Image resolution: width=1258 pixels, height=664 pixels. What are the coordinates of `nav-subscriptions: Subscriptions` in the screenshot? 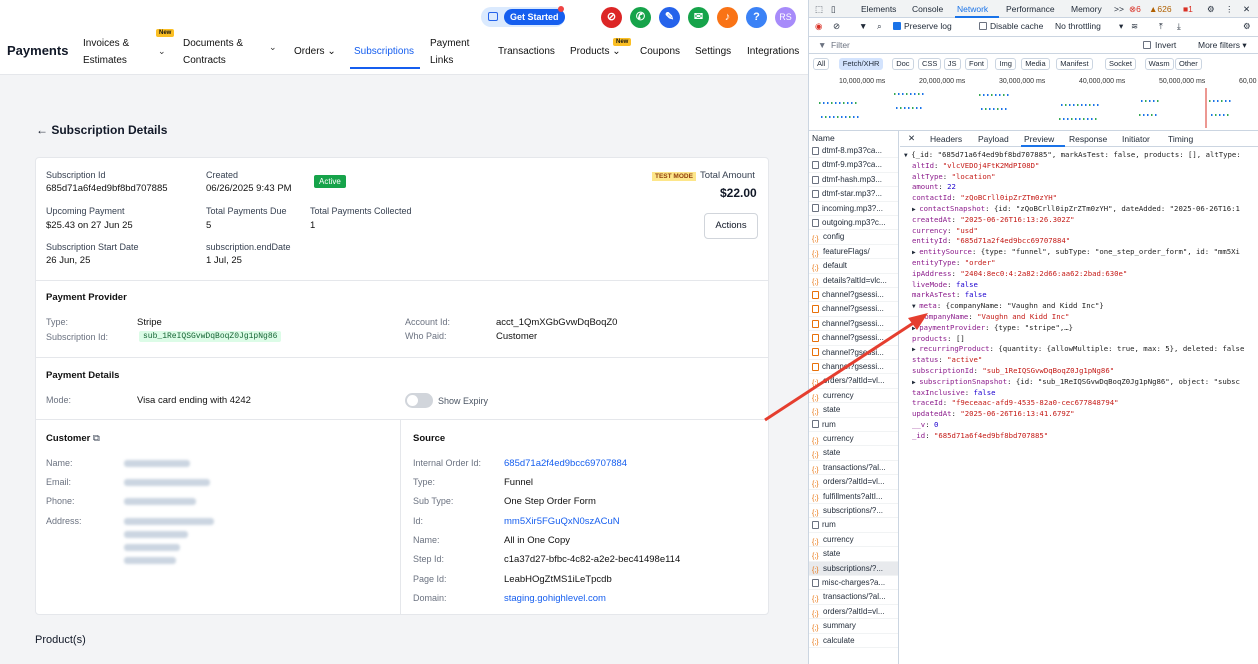 It's located at (384, 51).